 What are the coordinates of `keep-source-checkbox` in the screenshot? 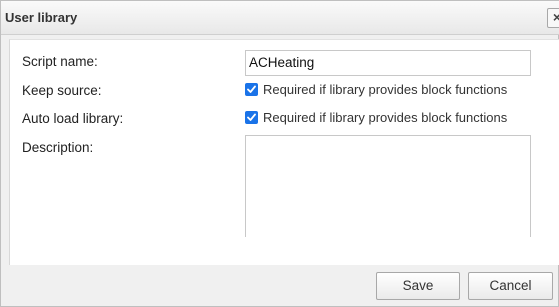 It's located at (251, 89).